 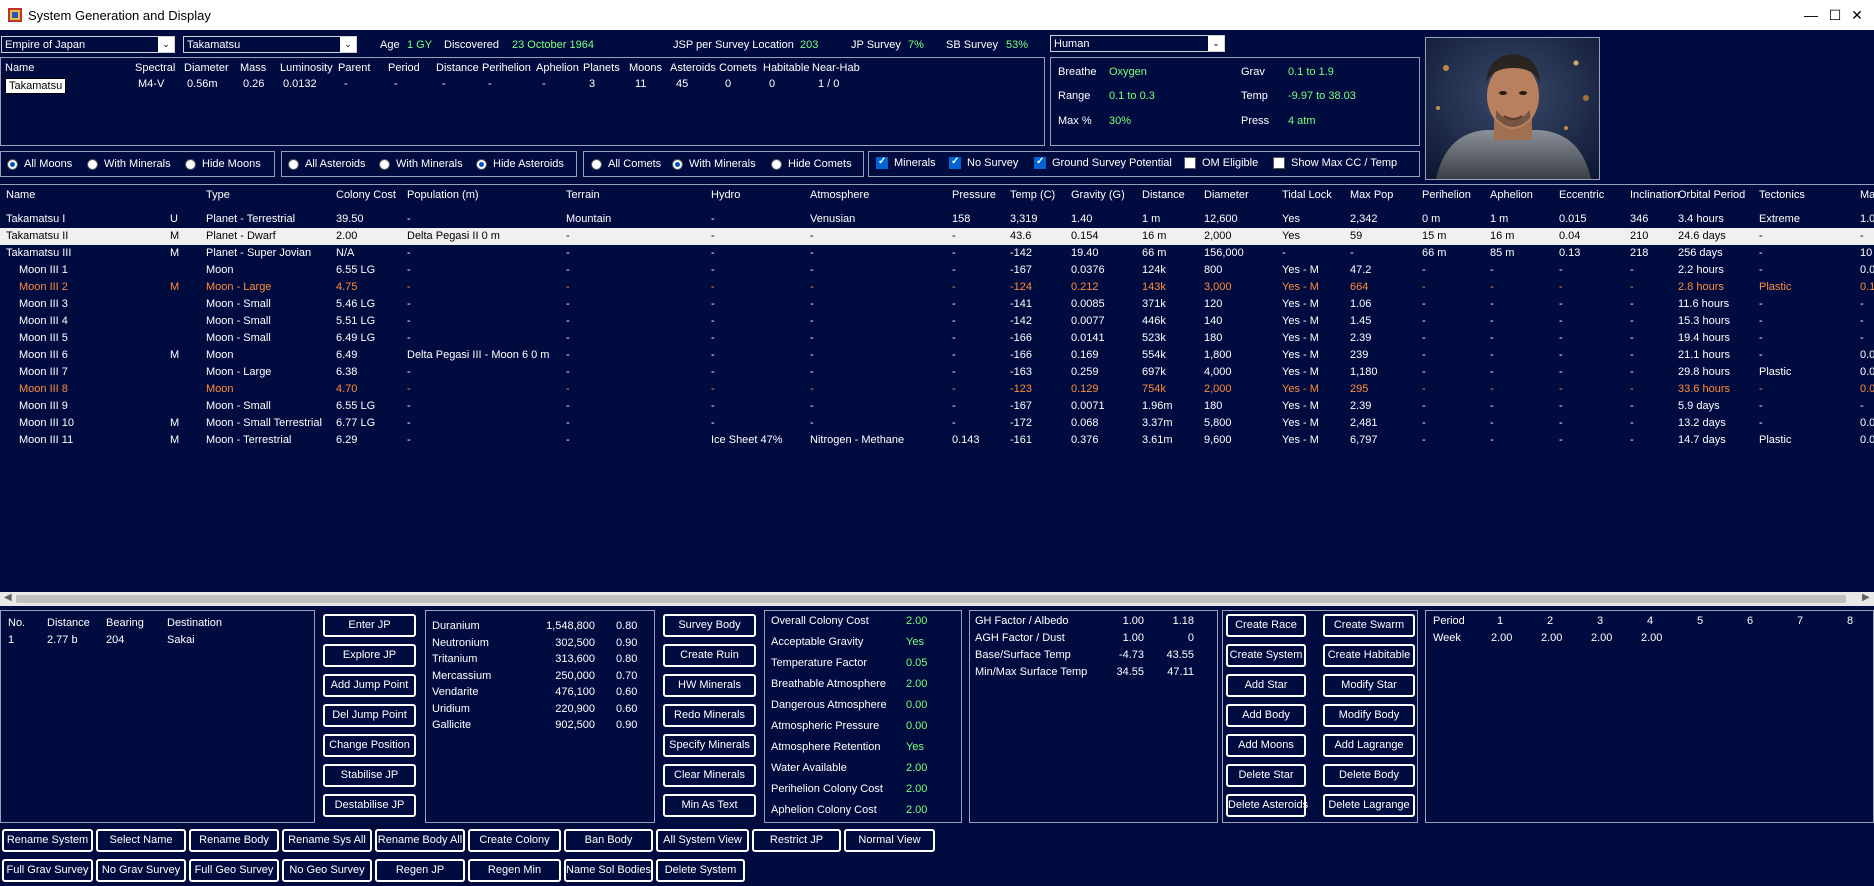 I want to click on no-grav-survey-button: No Grav Survey, so click(x=141, y=870).